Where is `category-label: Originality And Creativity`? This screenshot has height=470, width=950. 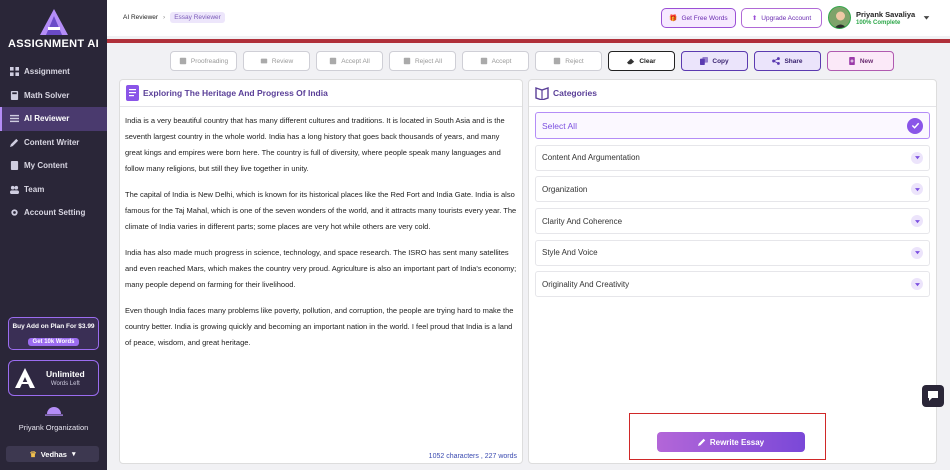 category-label: Originality And Creativity is located at coordinates (586, 284).